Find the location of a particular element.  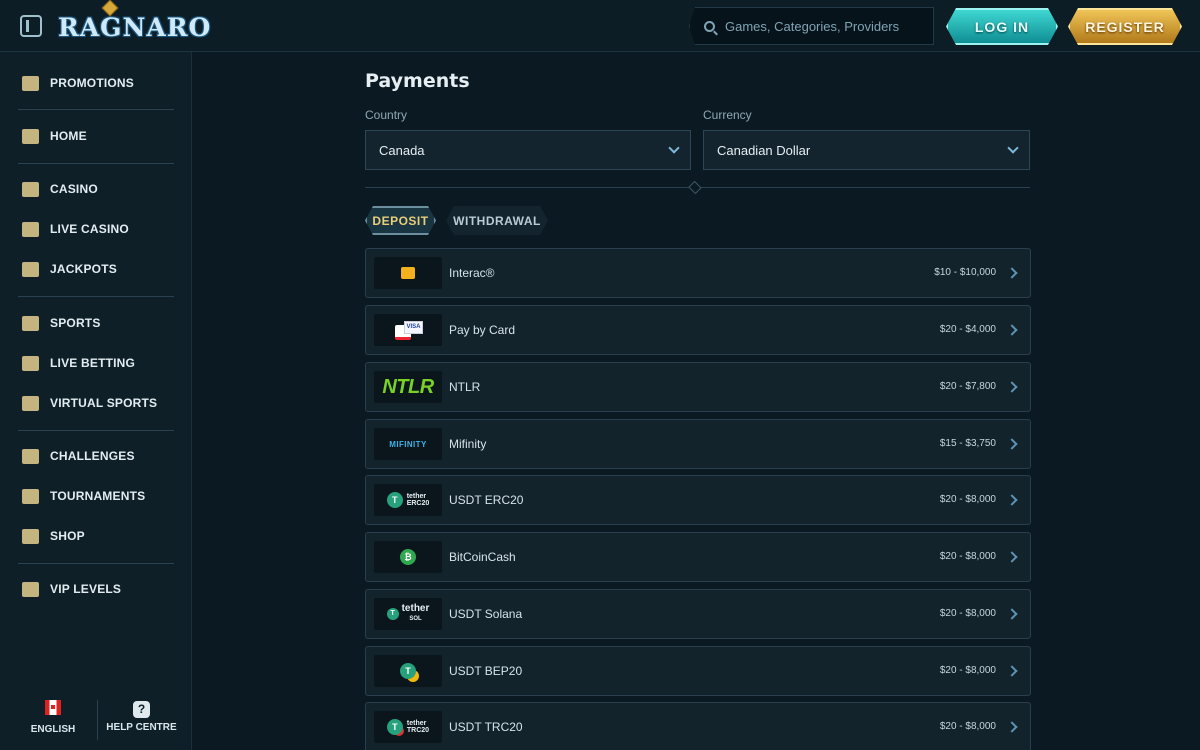

payment-range: $20 - $7,800 is located at coordinates (967, 386).